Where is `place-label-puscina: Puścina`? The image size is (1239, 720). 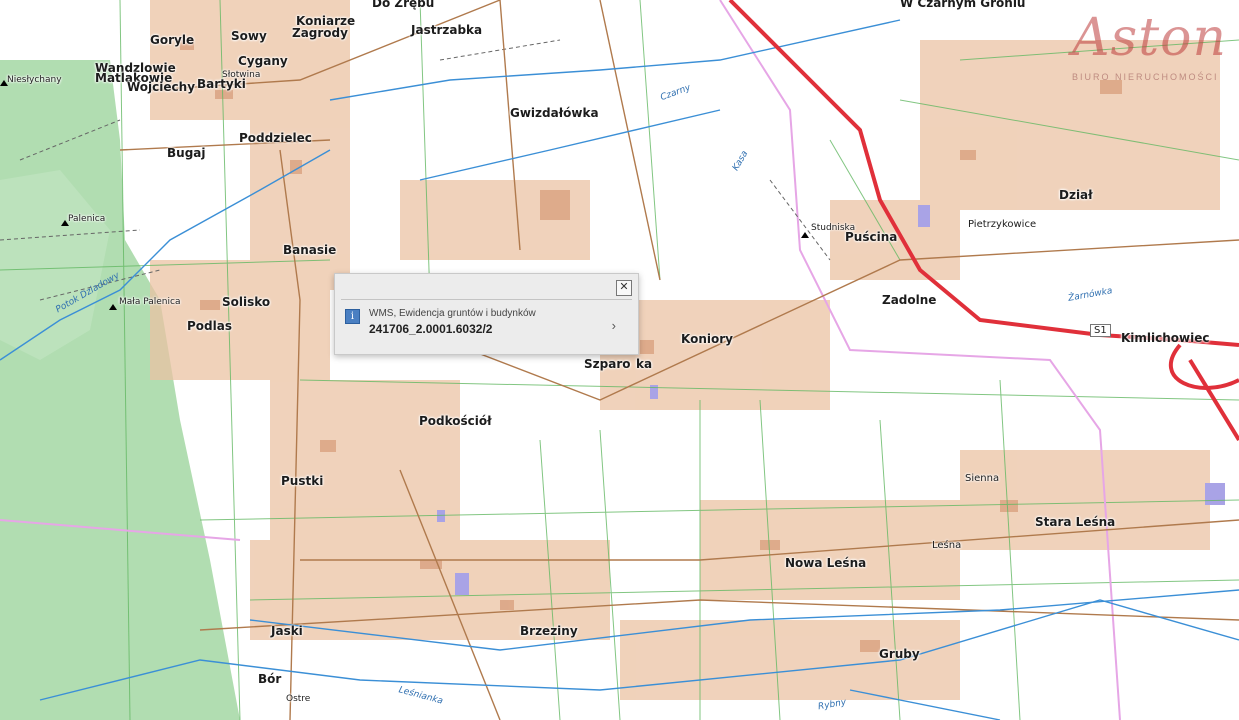 place-label-puscina: Puścina is located at coordinates (871, 237).